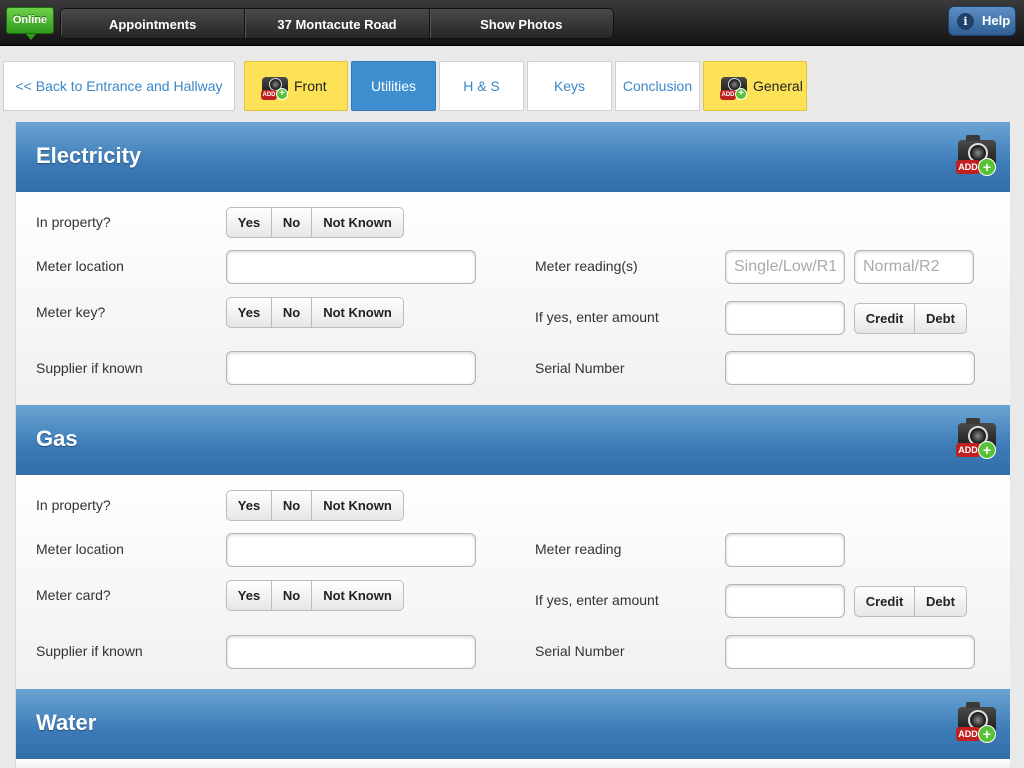  What do you see at coordinates (119, 86) in the screenshot?
I see `back-button: << Back to Entrance and Hallway` at bounding box center [119, 86].